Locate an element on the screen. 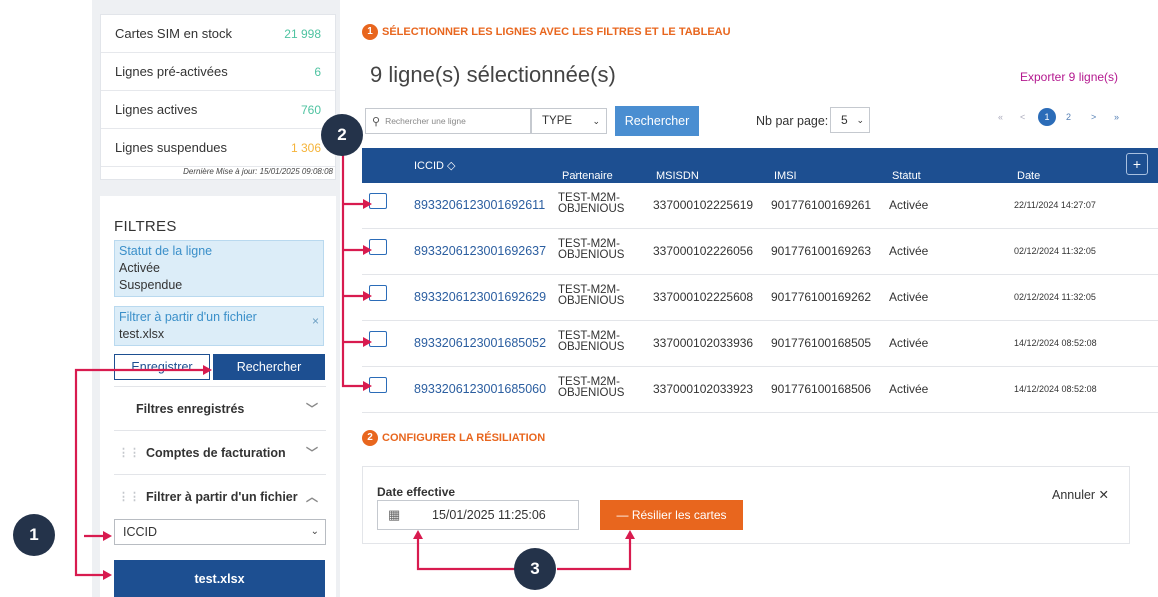  terminate-cards-button: — Résilier les cartes is located at coordinates (671, 515).